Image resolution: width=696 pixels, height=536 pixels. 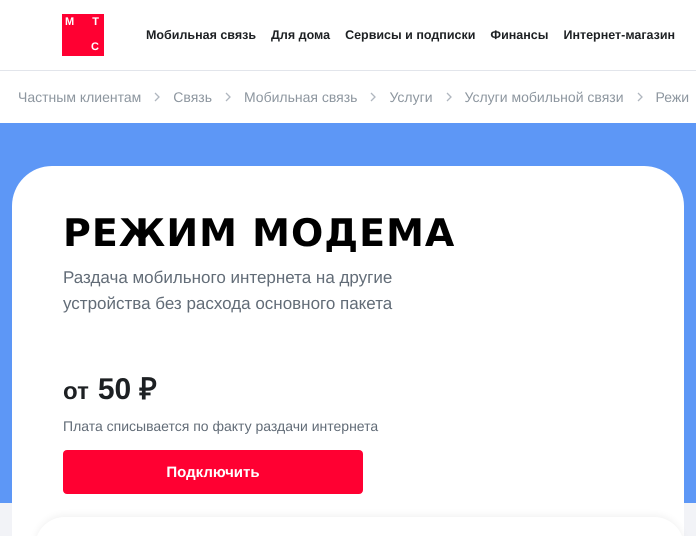 What do you see at coordinates (83, 35) in the screenshot?
I see `logo: М Т С` at bounding box center [83, 35].